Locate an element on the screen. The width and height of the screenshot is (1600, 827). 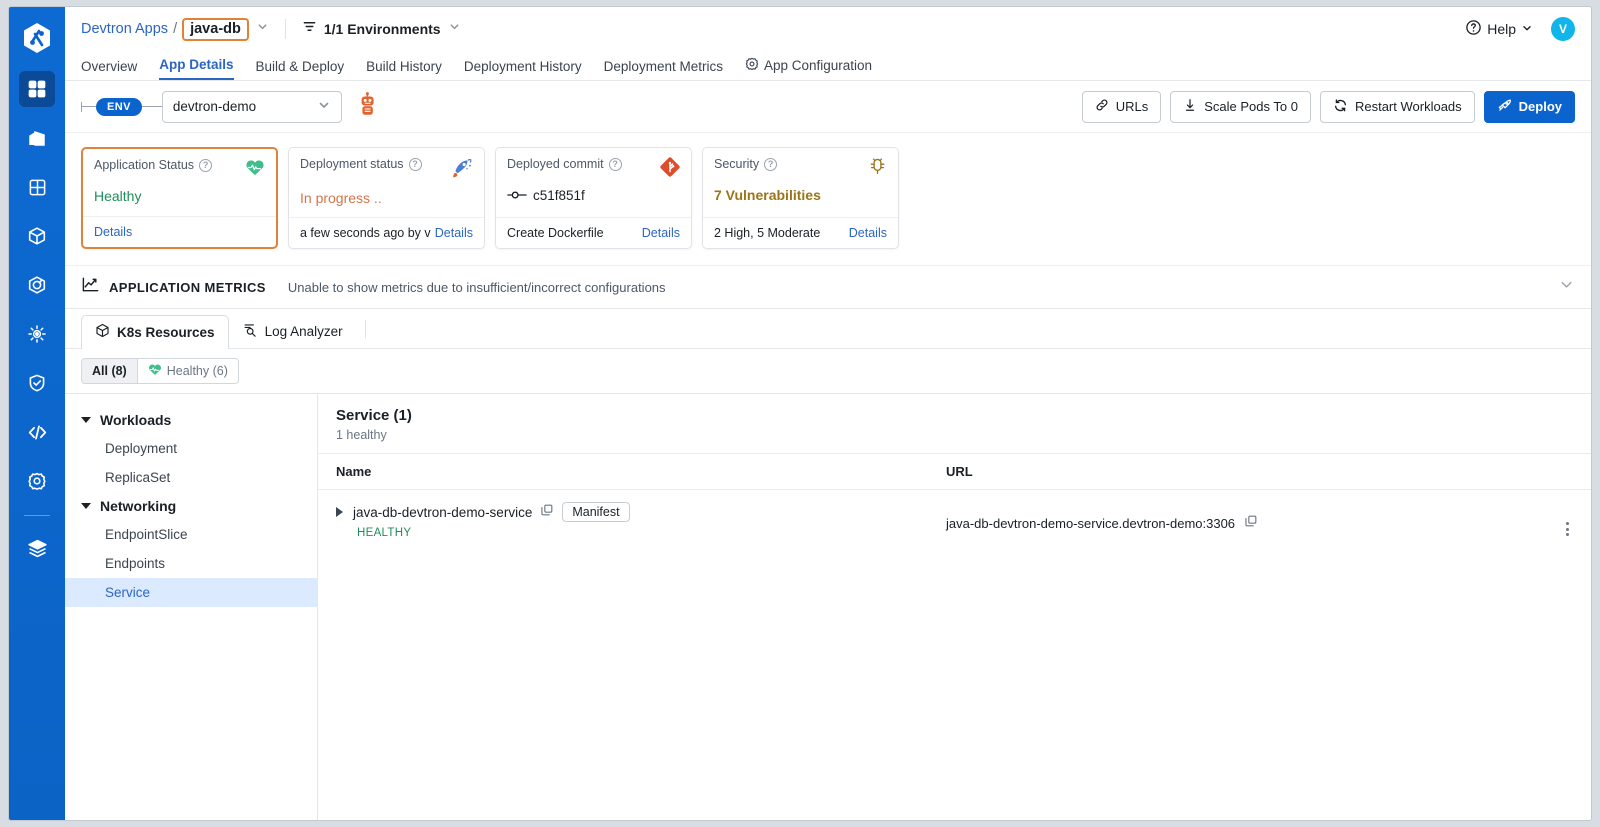
top-header: Devtron Apps / java-db 1/1 Environments is located at coordinates (828, 29).